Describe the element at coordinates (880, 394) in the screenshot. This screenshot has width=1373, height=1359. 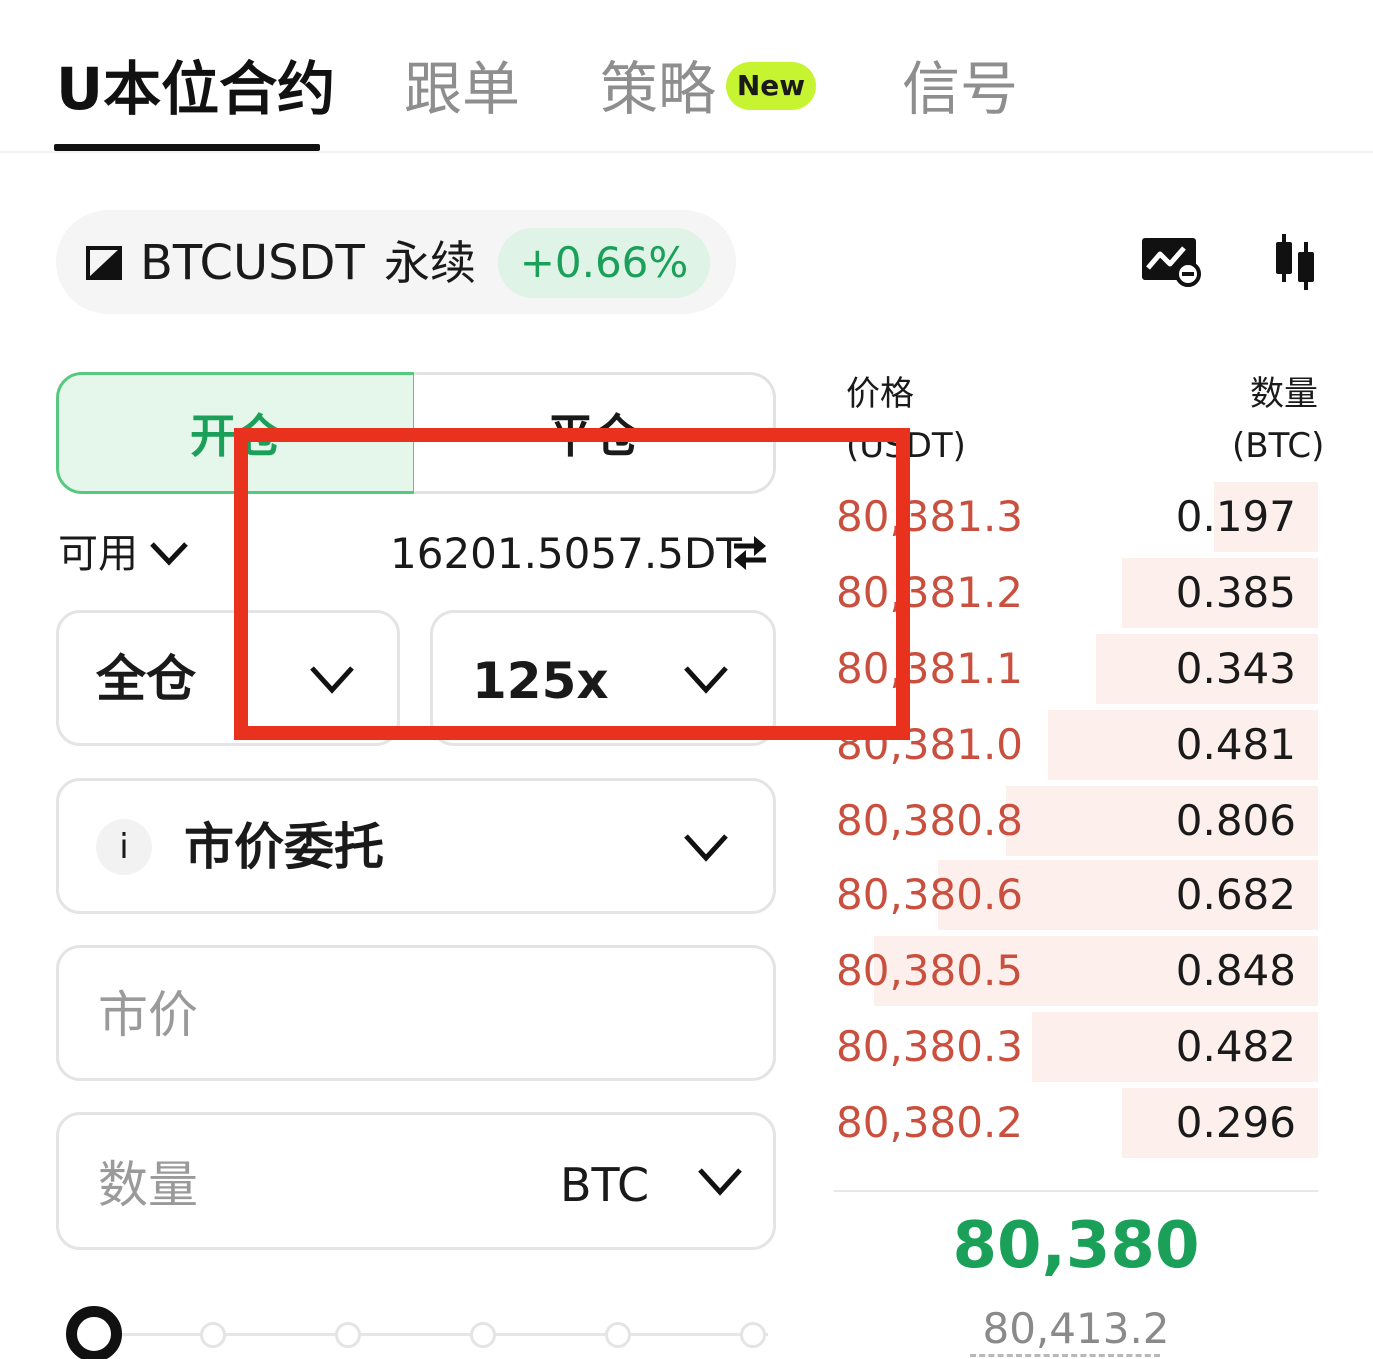
I see `orderbook-price-header: 价格` at that location.